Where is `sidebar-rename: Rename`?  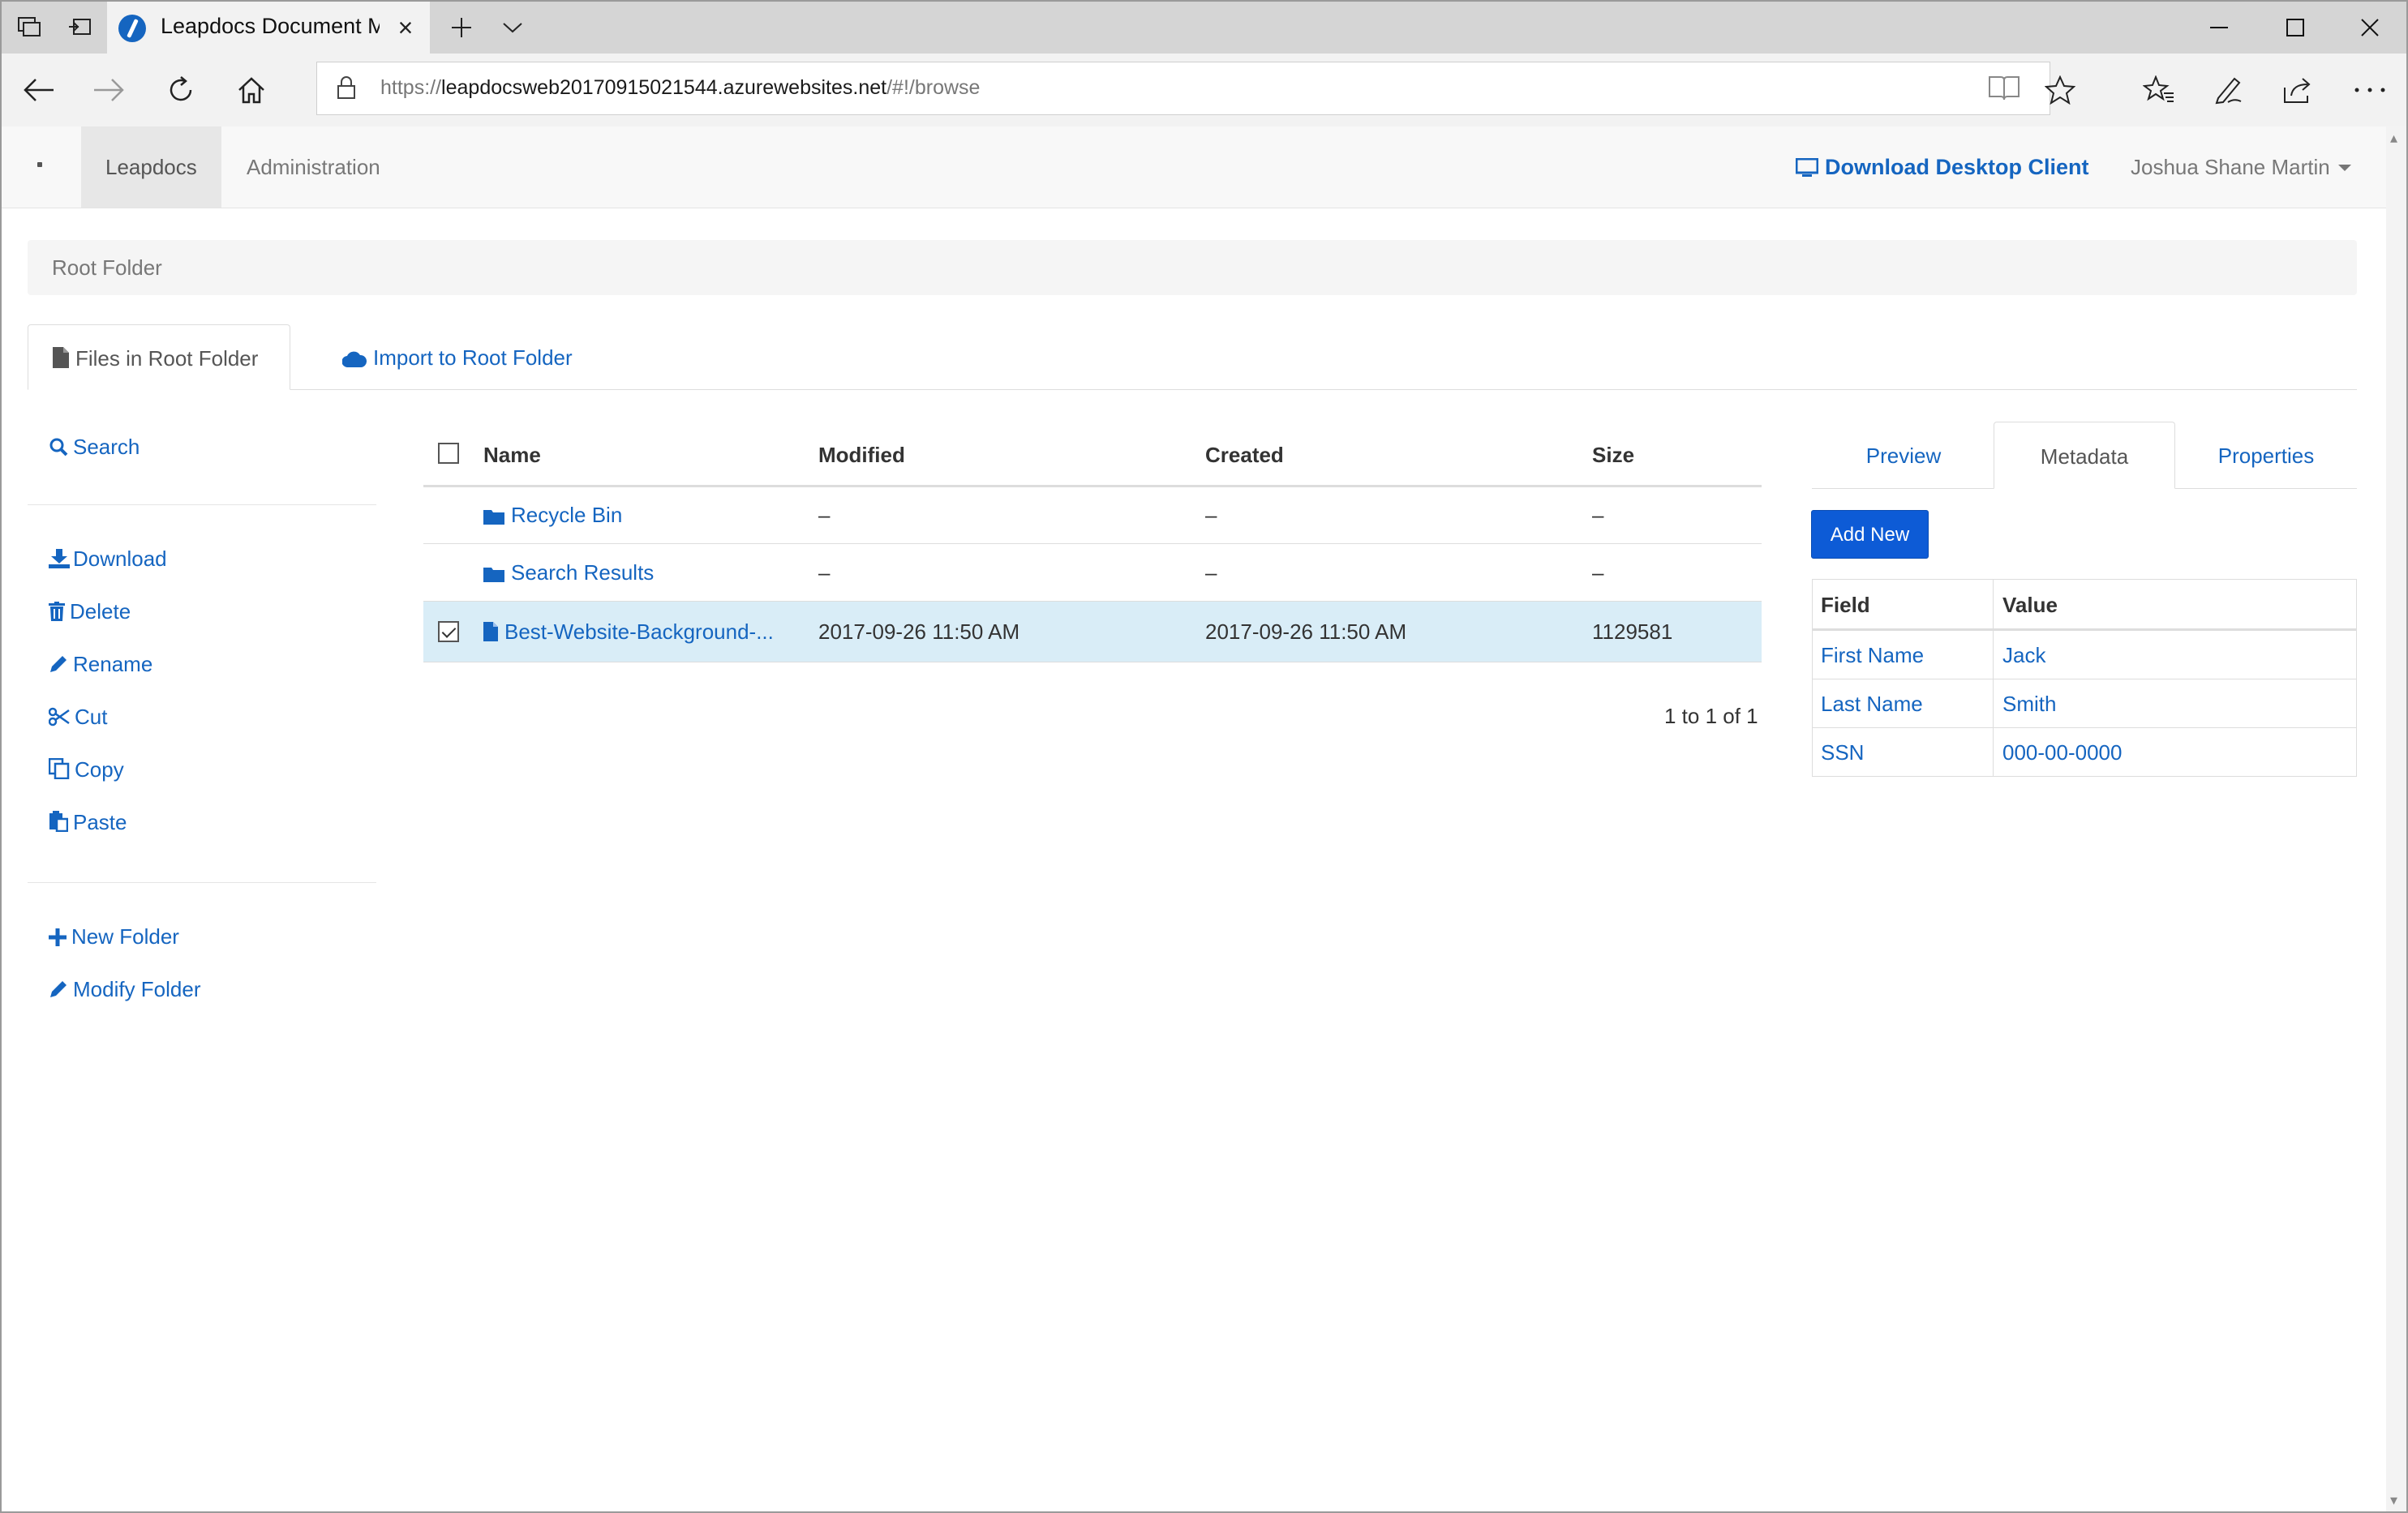 sidebar-rename: Rename is located at coordinates (100, 666).